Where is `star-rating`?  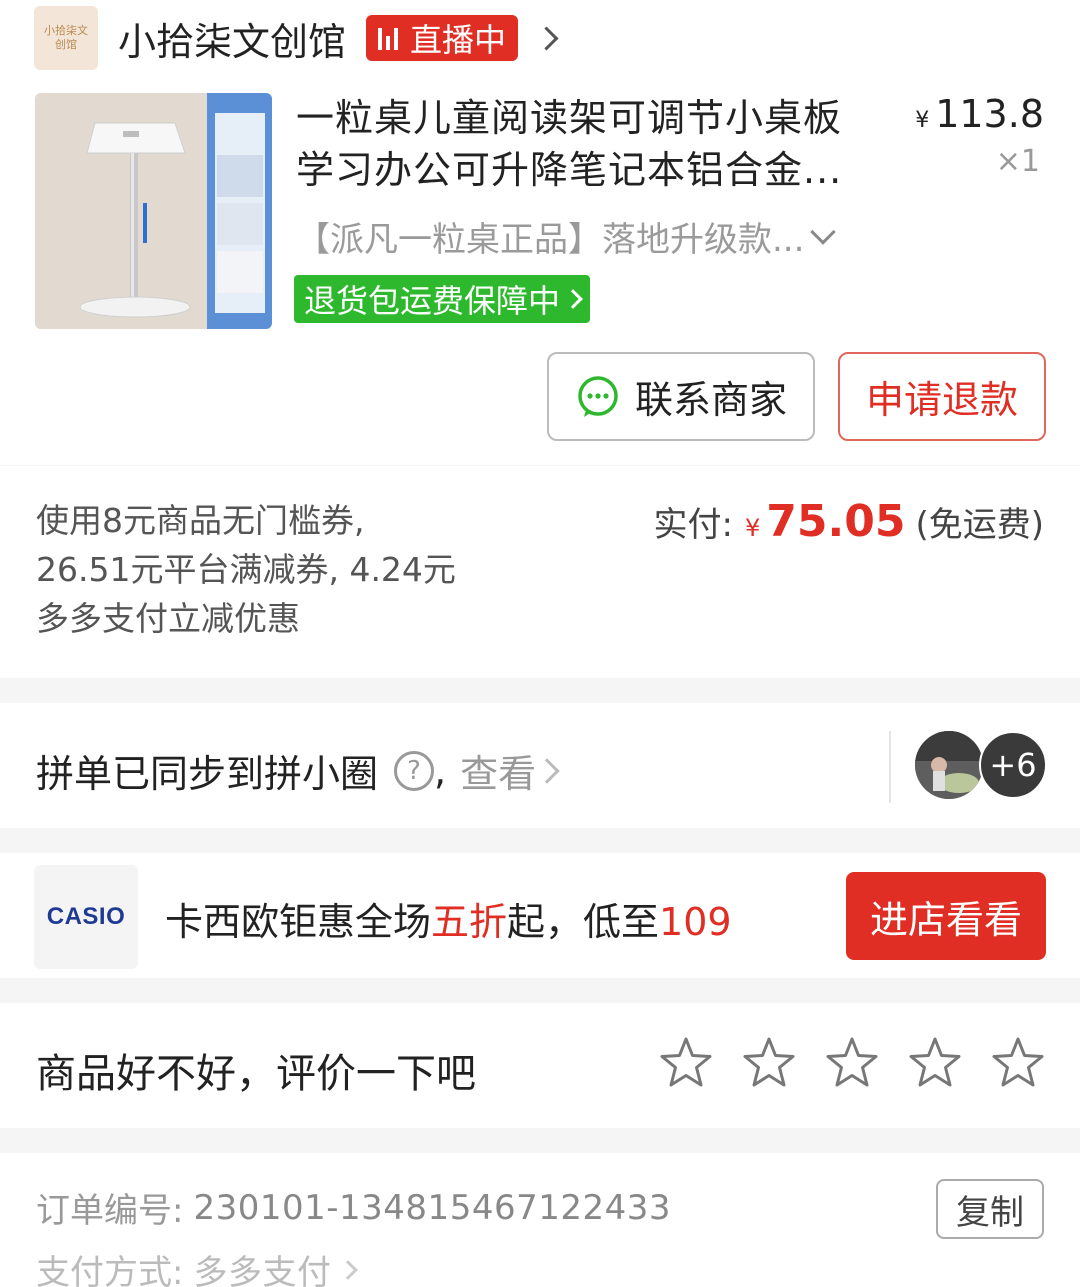 star-rating is located at coordinates (852, 1063).